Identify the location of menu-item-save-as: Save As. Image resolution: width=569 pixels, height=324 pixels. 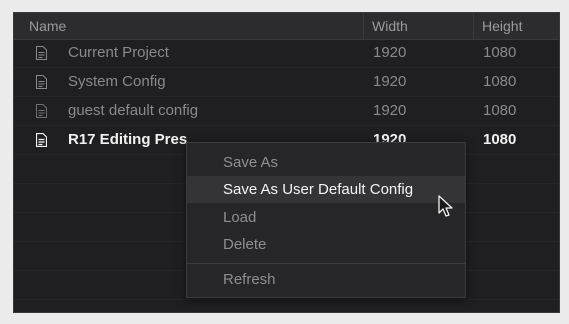
(326, 162).